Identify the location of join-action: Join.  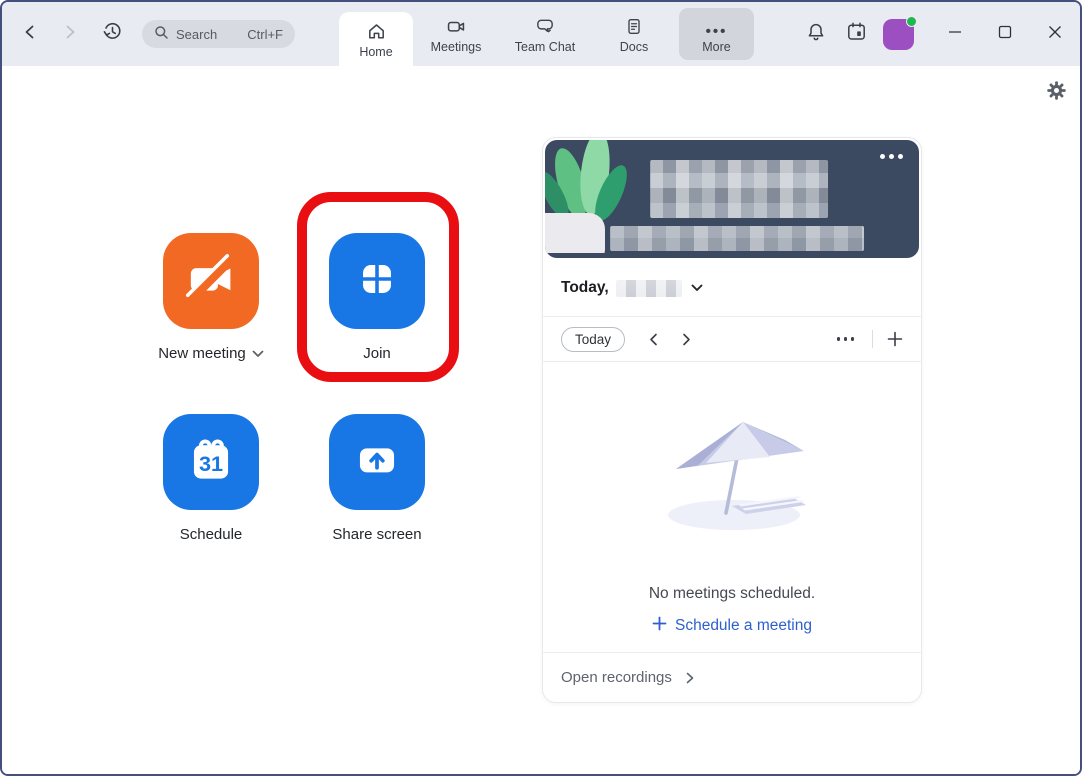
(377, 297).